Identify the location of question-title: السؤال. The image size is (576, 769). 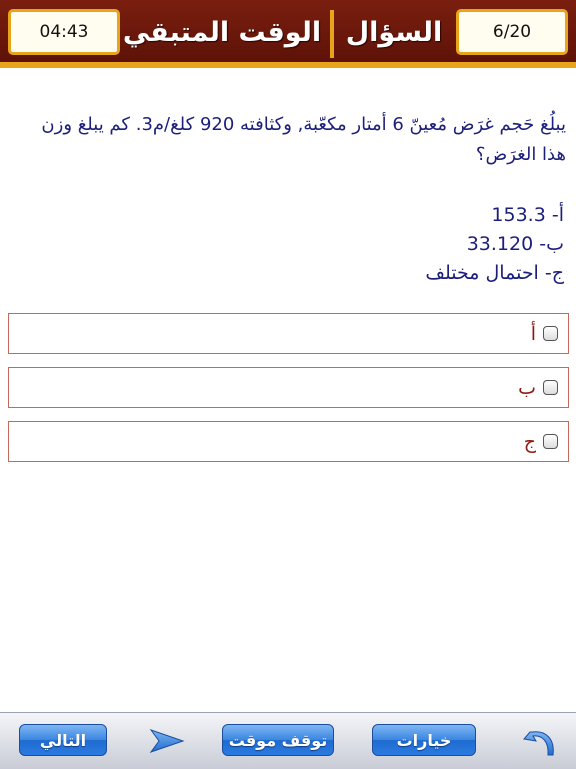
(394, 32).